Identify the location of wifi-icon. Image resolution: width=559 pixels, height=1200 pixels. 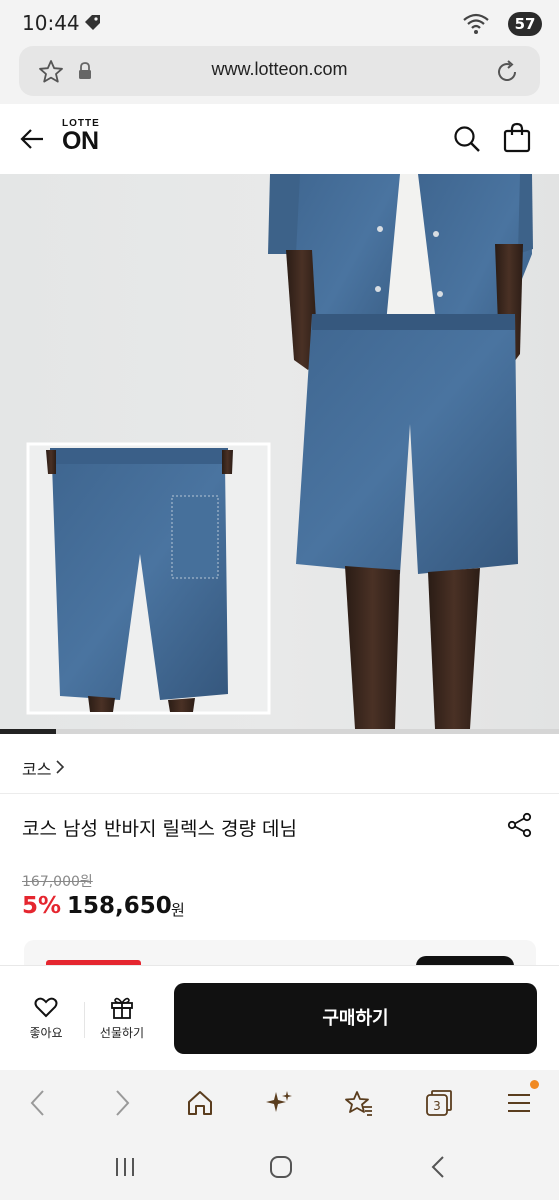
(476, 23).